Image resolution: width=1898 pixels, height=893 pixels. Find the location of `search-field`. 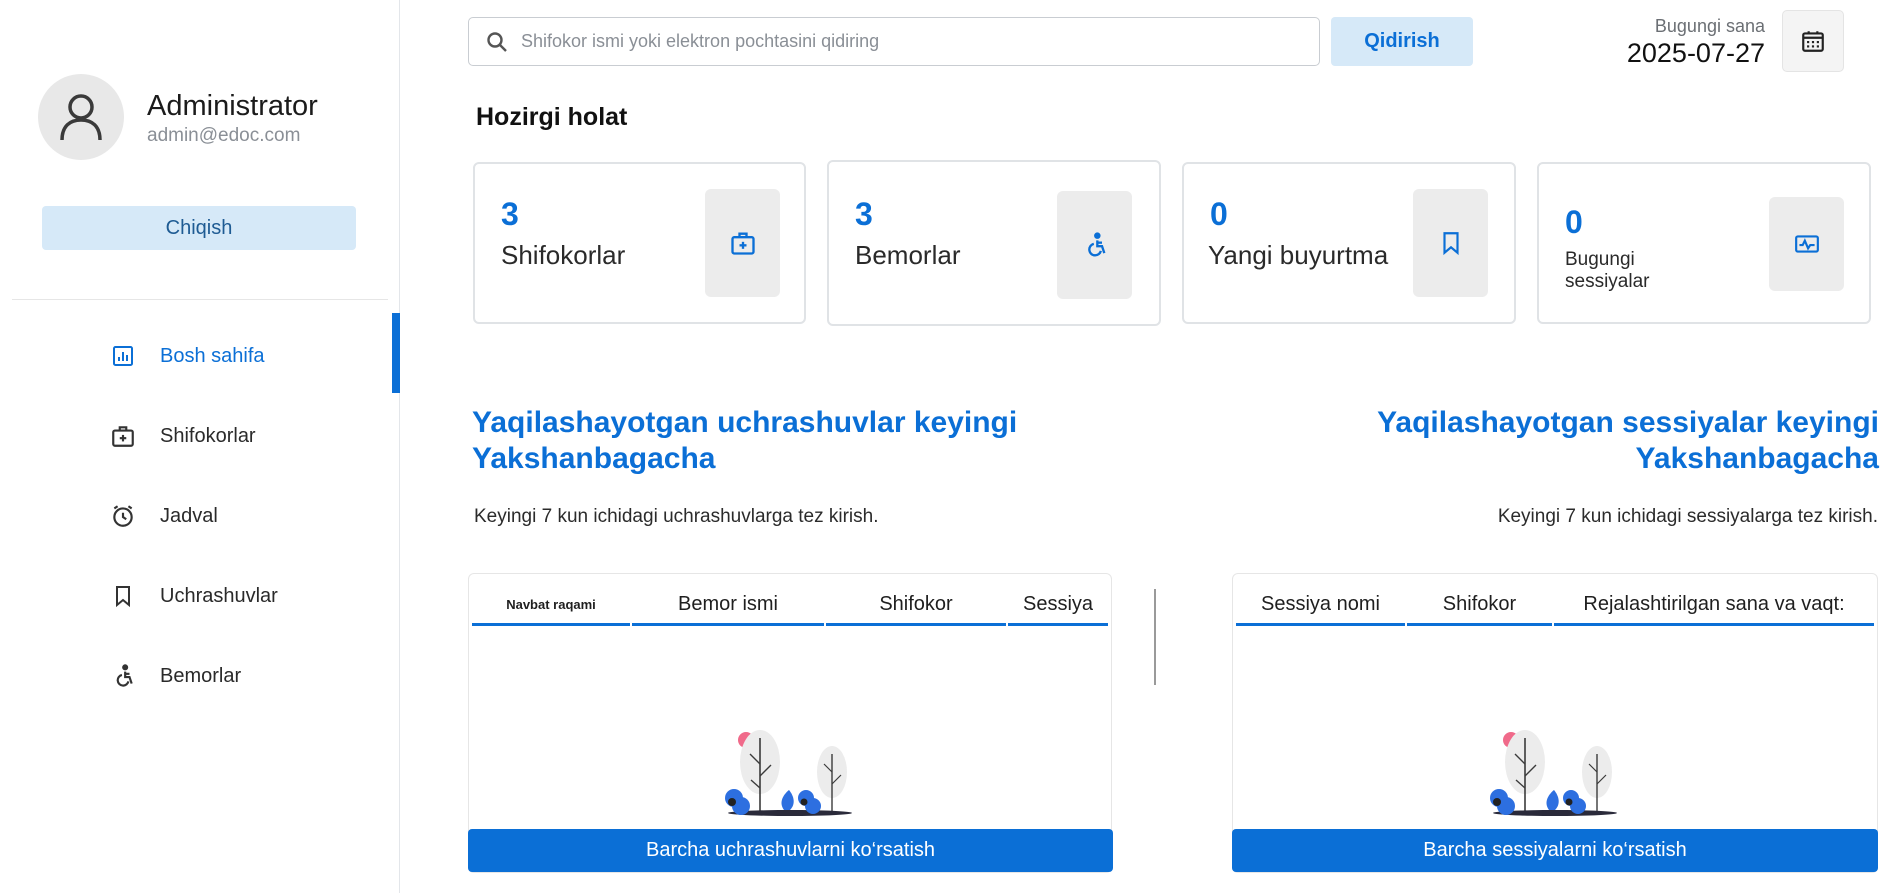

search-field is located at coordinates (894, 41).